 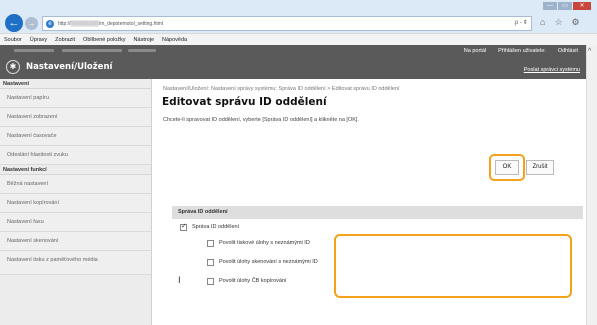 What do you see at coordinates (13, 67) in the screenshot?
I see `settings-home-icon: ✱` at bounding box center [13, 67].